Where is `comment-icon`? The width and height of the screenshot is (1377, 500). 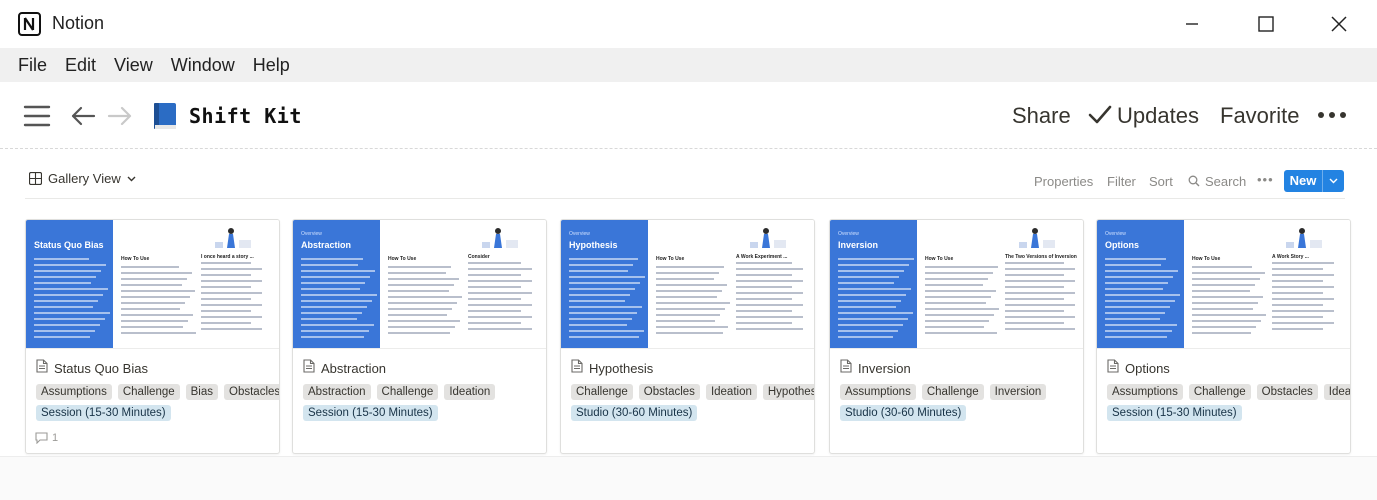 comment-icon is located at coordinates (41, 438).